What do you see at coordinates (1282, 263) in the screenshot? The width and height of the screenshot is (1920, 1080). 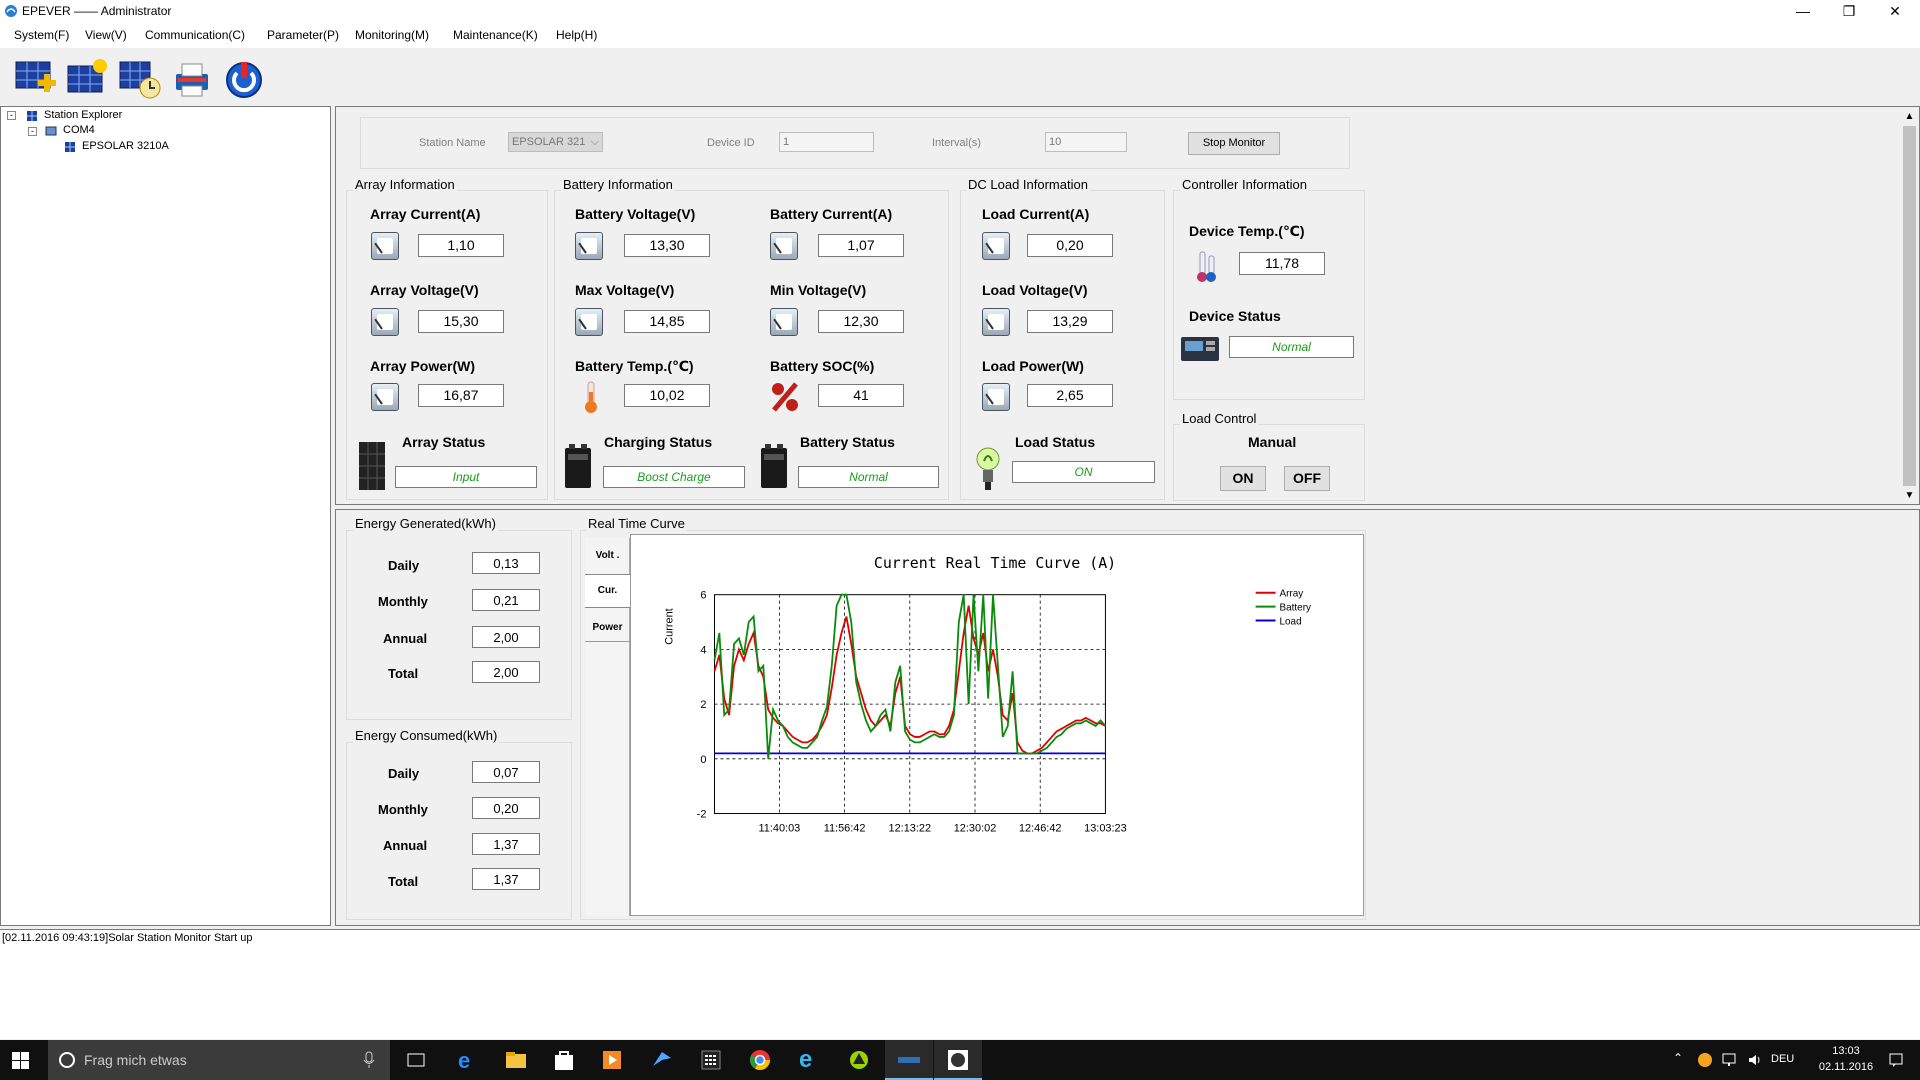 I see `device-temp-value: 11,78` at bounding box center [1282, 263].